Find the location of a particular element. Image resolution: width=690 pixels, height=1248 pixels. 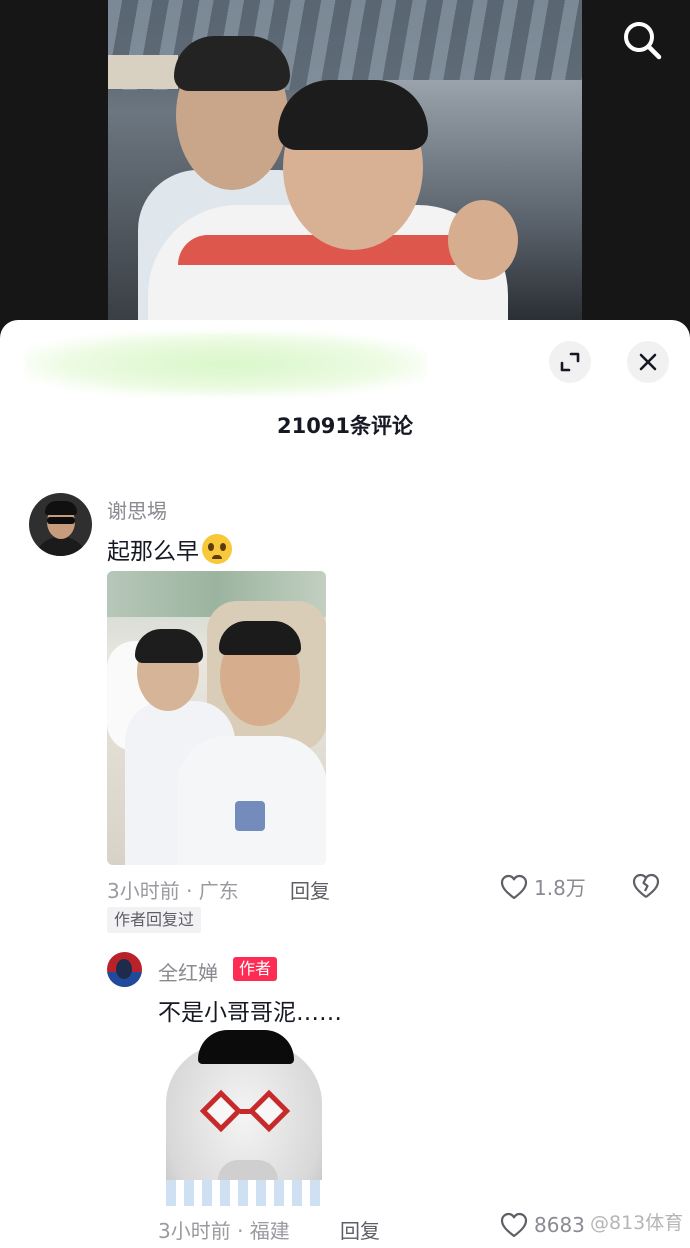

meme-sticker-image is located at coordinates (245, 1118).